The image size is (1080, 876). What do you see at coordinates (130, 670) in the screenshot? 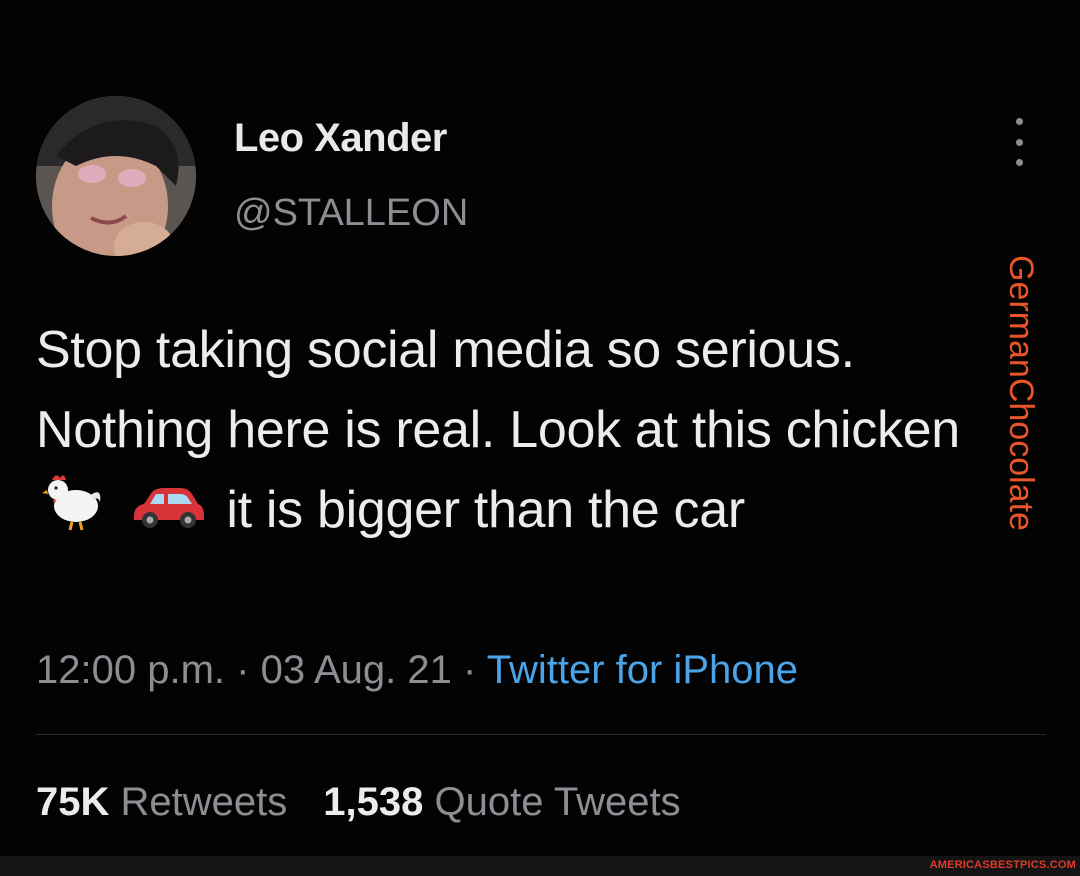
I see `tweet-time: 12:00 p.m.` at bounding box center [130, 670].